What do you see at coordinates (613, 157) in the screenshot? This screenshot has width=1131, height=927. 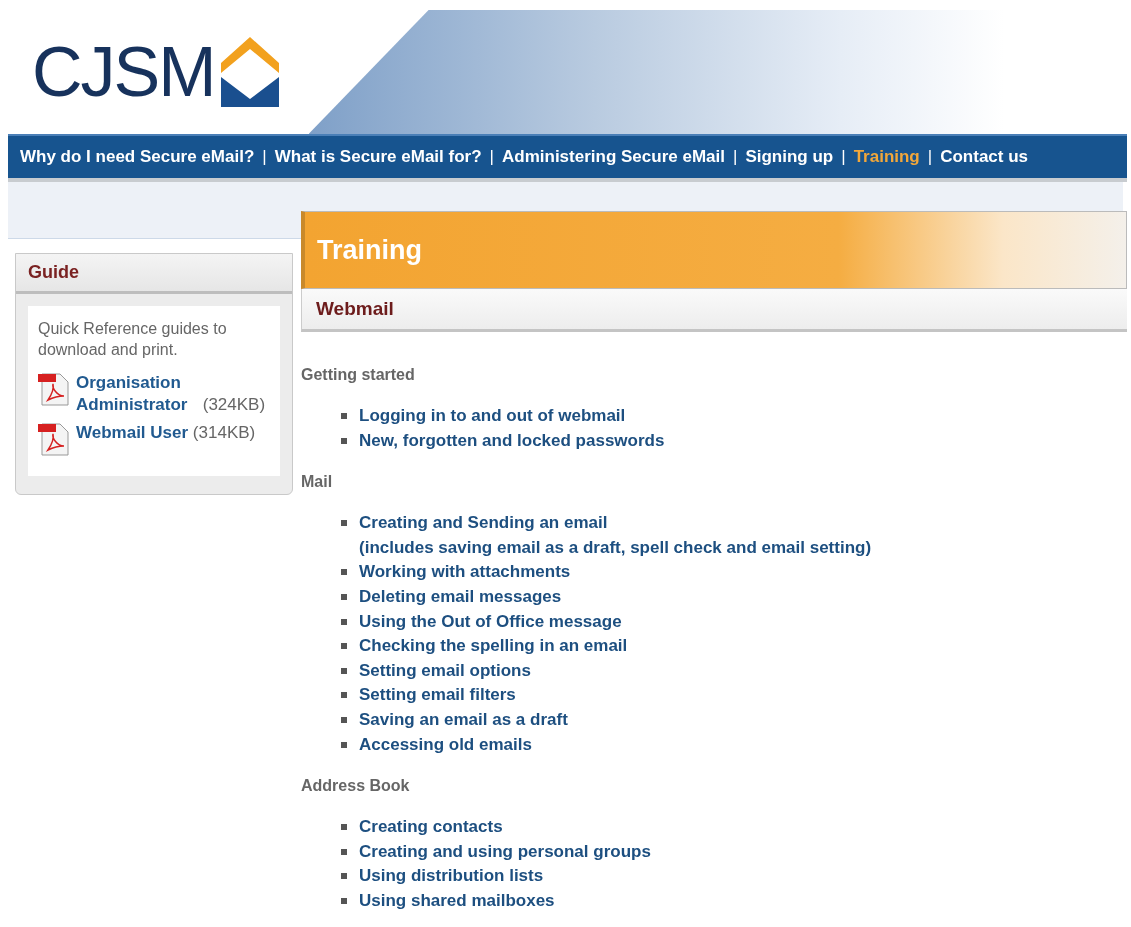 I see `nav-link: Administering Secure eMail` at bounding box center [613, 157].